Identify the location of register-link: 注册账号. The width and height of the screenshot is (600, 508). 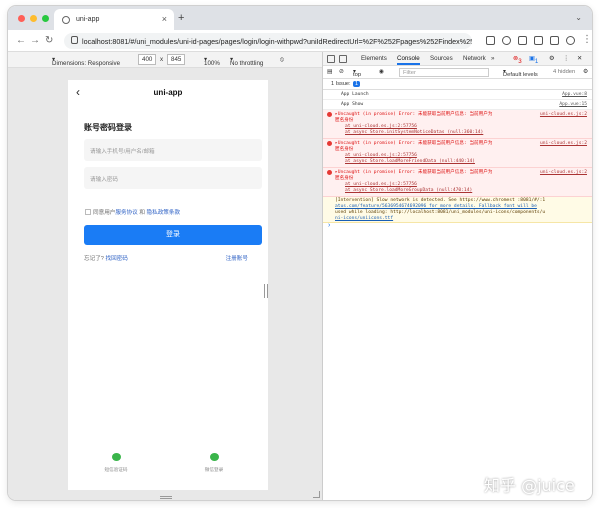
(237, 258).